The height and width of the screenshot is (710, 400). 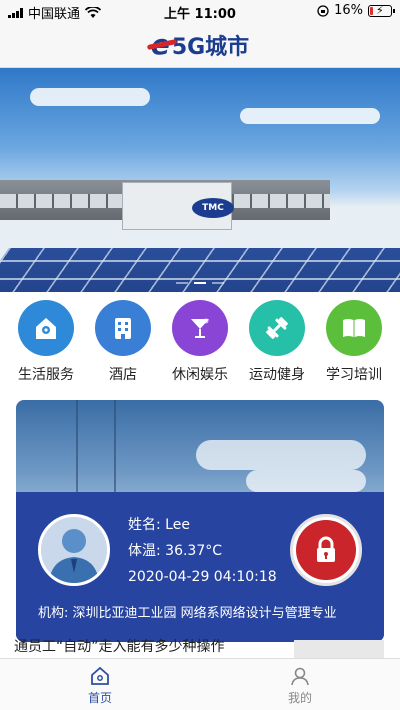 I want to click on person-icon, so click(x=300, y=676).